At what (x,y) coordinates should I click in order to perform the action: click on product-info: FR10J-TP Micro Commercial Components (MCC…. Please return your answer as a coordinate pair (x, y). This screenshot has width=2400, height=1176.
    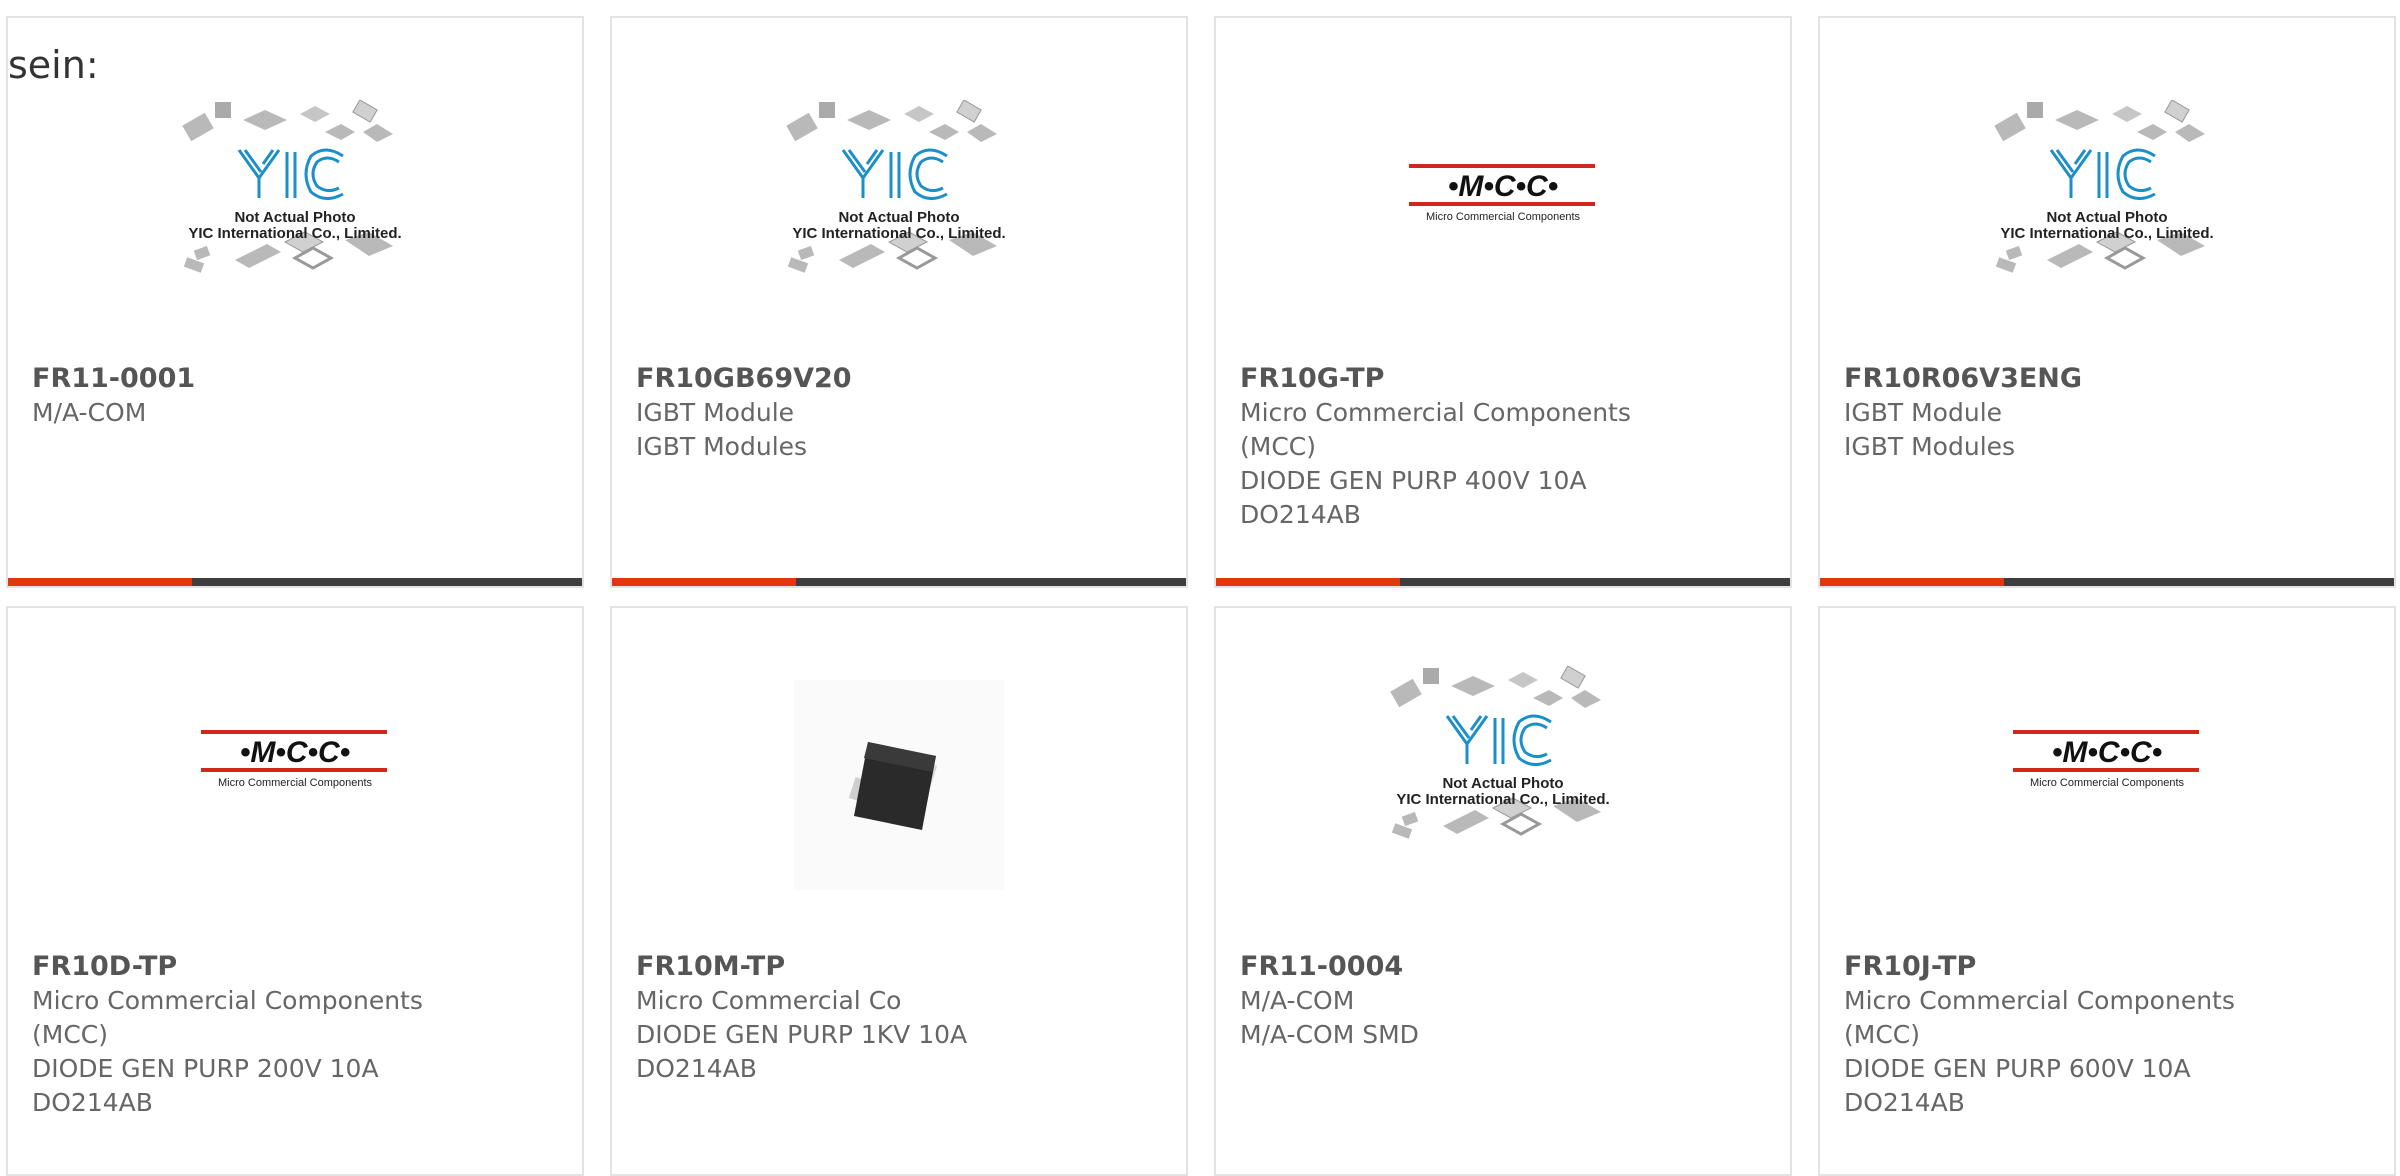
    Looking at the image, I should click on (2109, 1035).